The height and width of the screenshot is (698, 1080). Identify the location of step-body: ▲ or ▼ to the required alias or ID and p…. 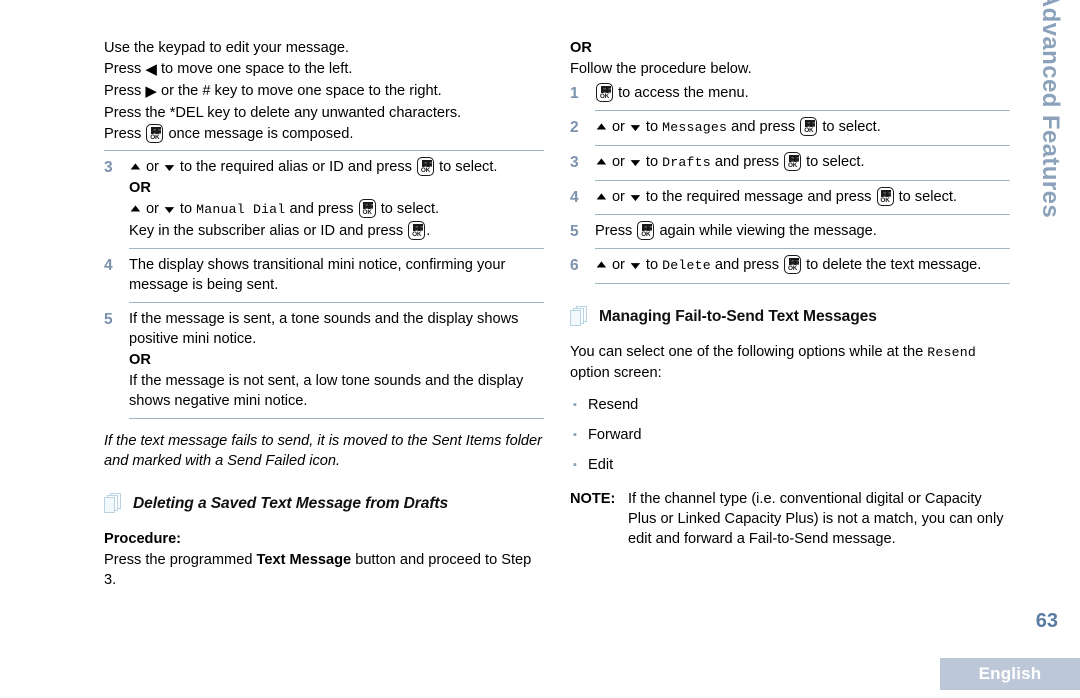
(335, 199).